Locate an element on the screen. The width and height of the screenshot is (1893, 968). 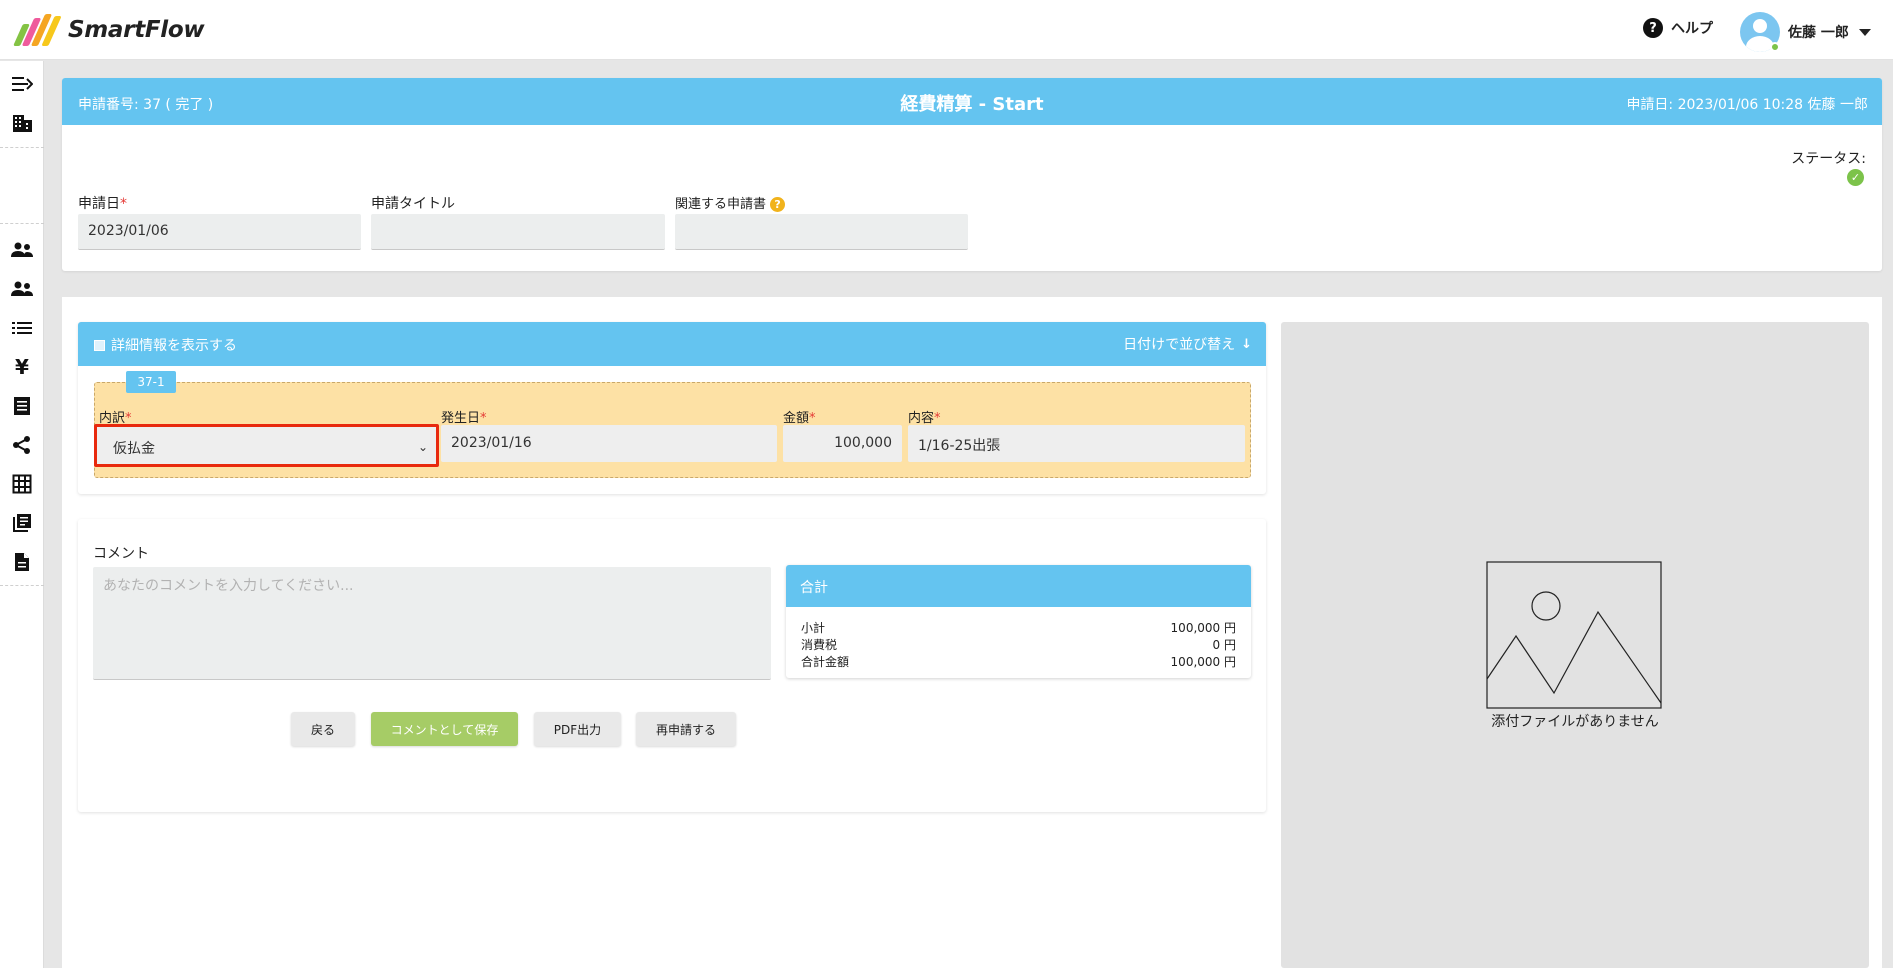
details-toggle-label: 詳細情報を表示する is located at coordinates (174, 346).